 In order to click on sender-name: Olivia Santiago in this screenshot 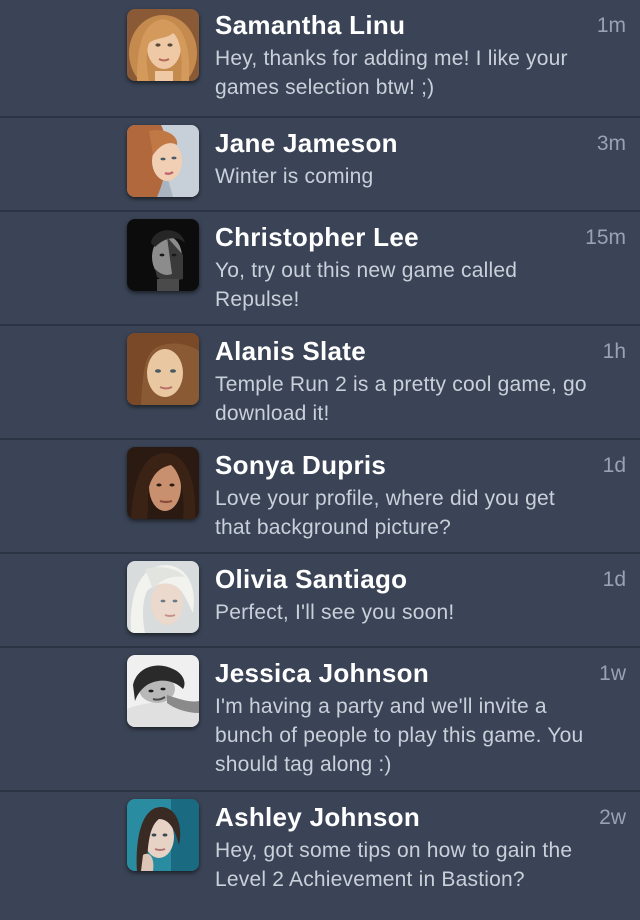, I will do `click(311, 579)`.